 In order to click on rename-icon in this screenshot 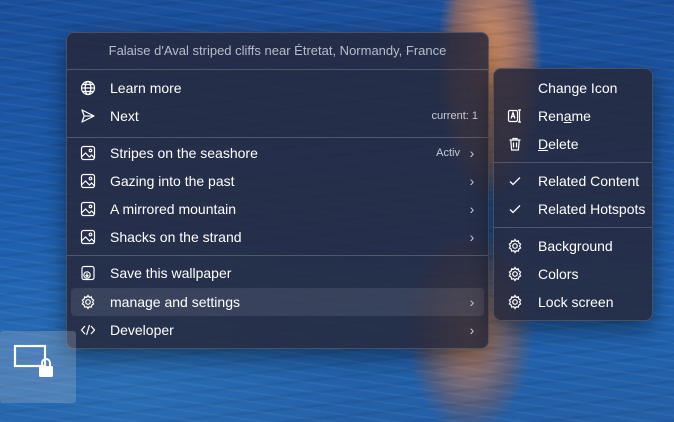, I will do `click(515, 116)`.